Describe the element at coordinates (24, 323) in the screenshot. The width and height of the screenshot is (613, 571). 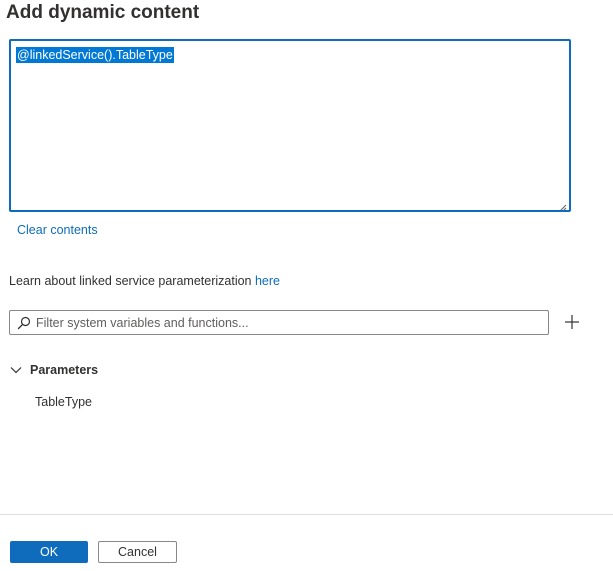
I see `search-icon` at that location.